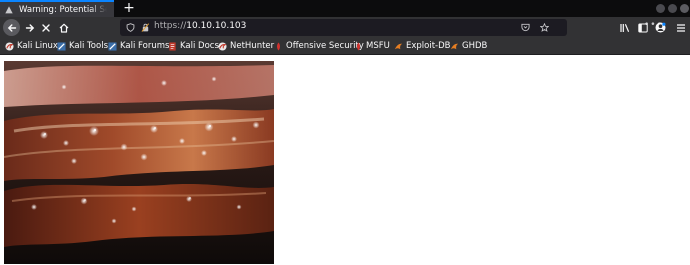 This screenshot has height=265, width=690. I want to click on tab-active: Warning: Potential Security Risk Ahead, so click(57, 8).